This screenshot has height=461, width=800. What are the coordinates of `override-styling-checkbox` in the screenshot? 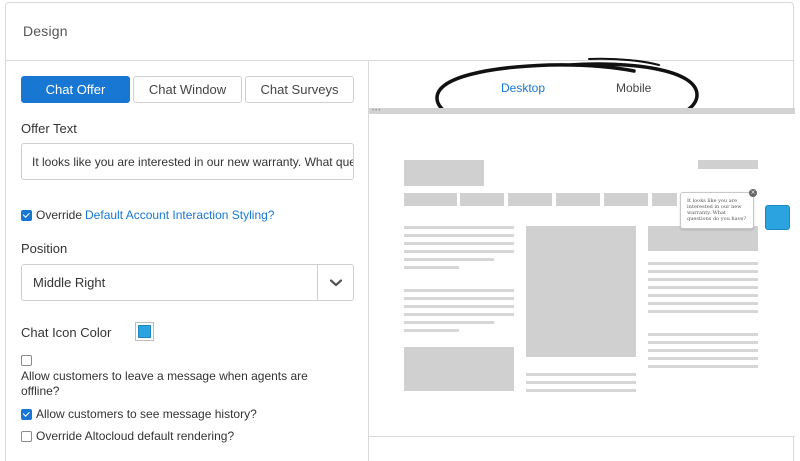 It's located at (26, 215).